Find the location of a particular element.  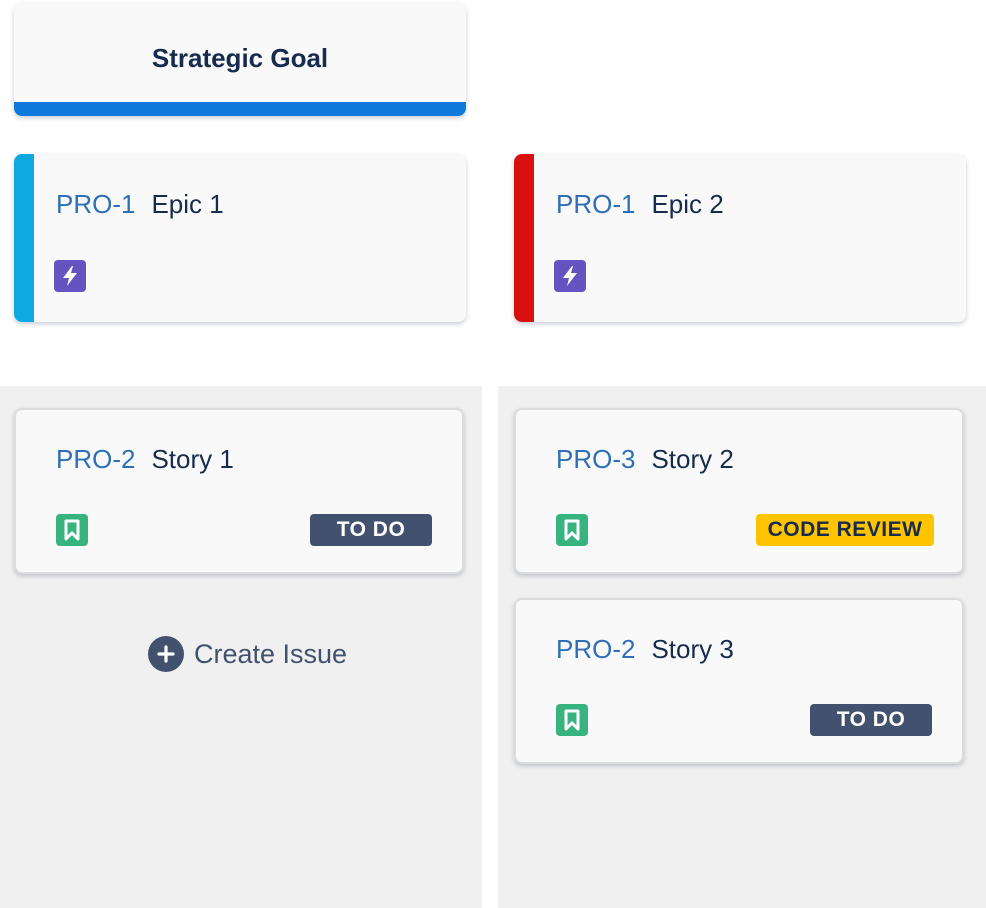

create-issue-button: Create Issue is located at coordinates (247, 654).